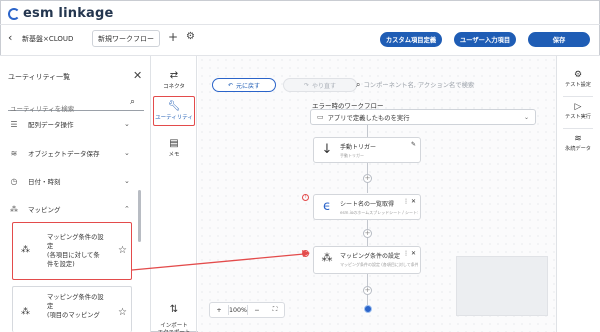  What do you see at coordinates (300, 24) in the screenshot?
I see `header-divider` at bounding box center [300, 24].